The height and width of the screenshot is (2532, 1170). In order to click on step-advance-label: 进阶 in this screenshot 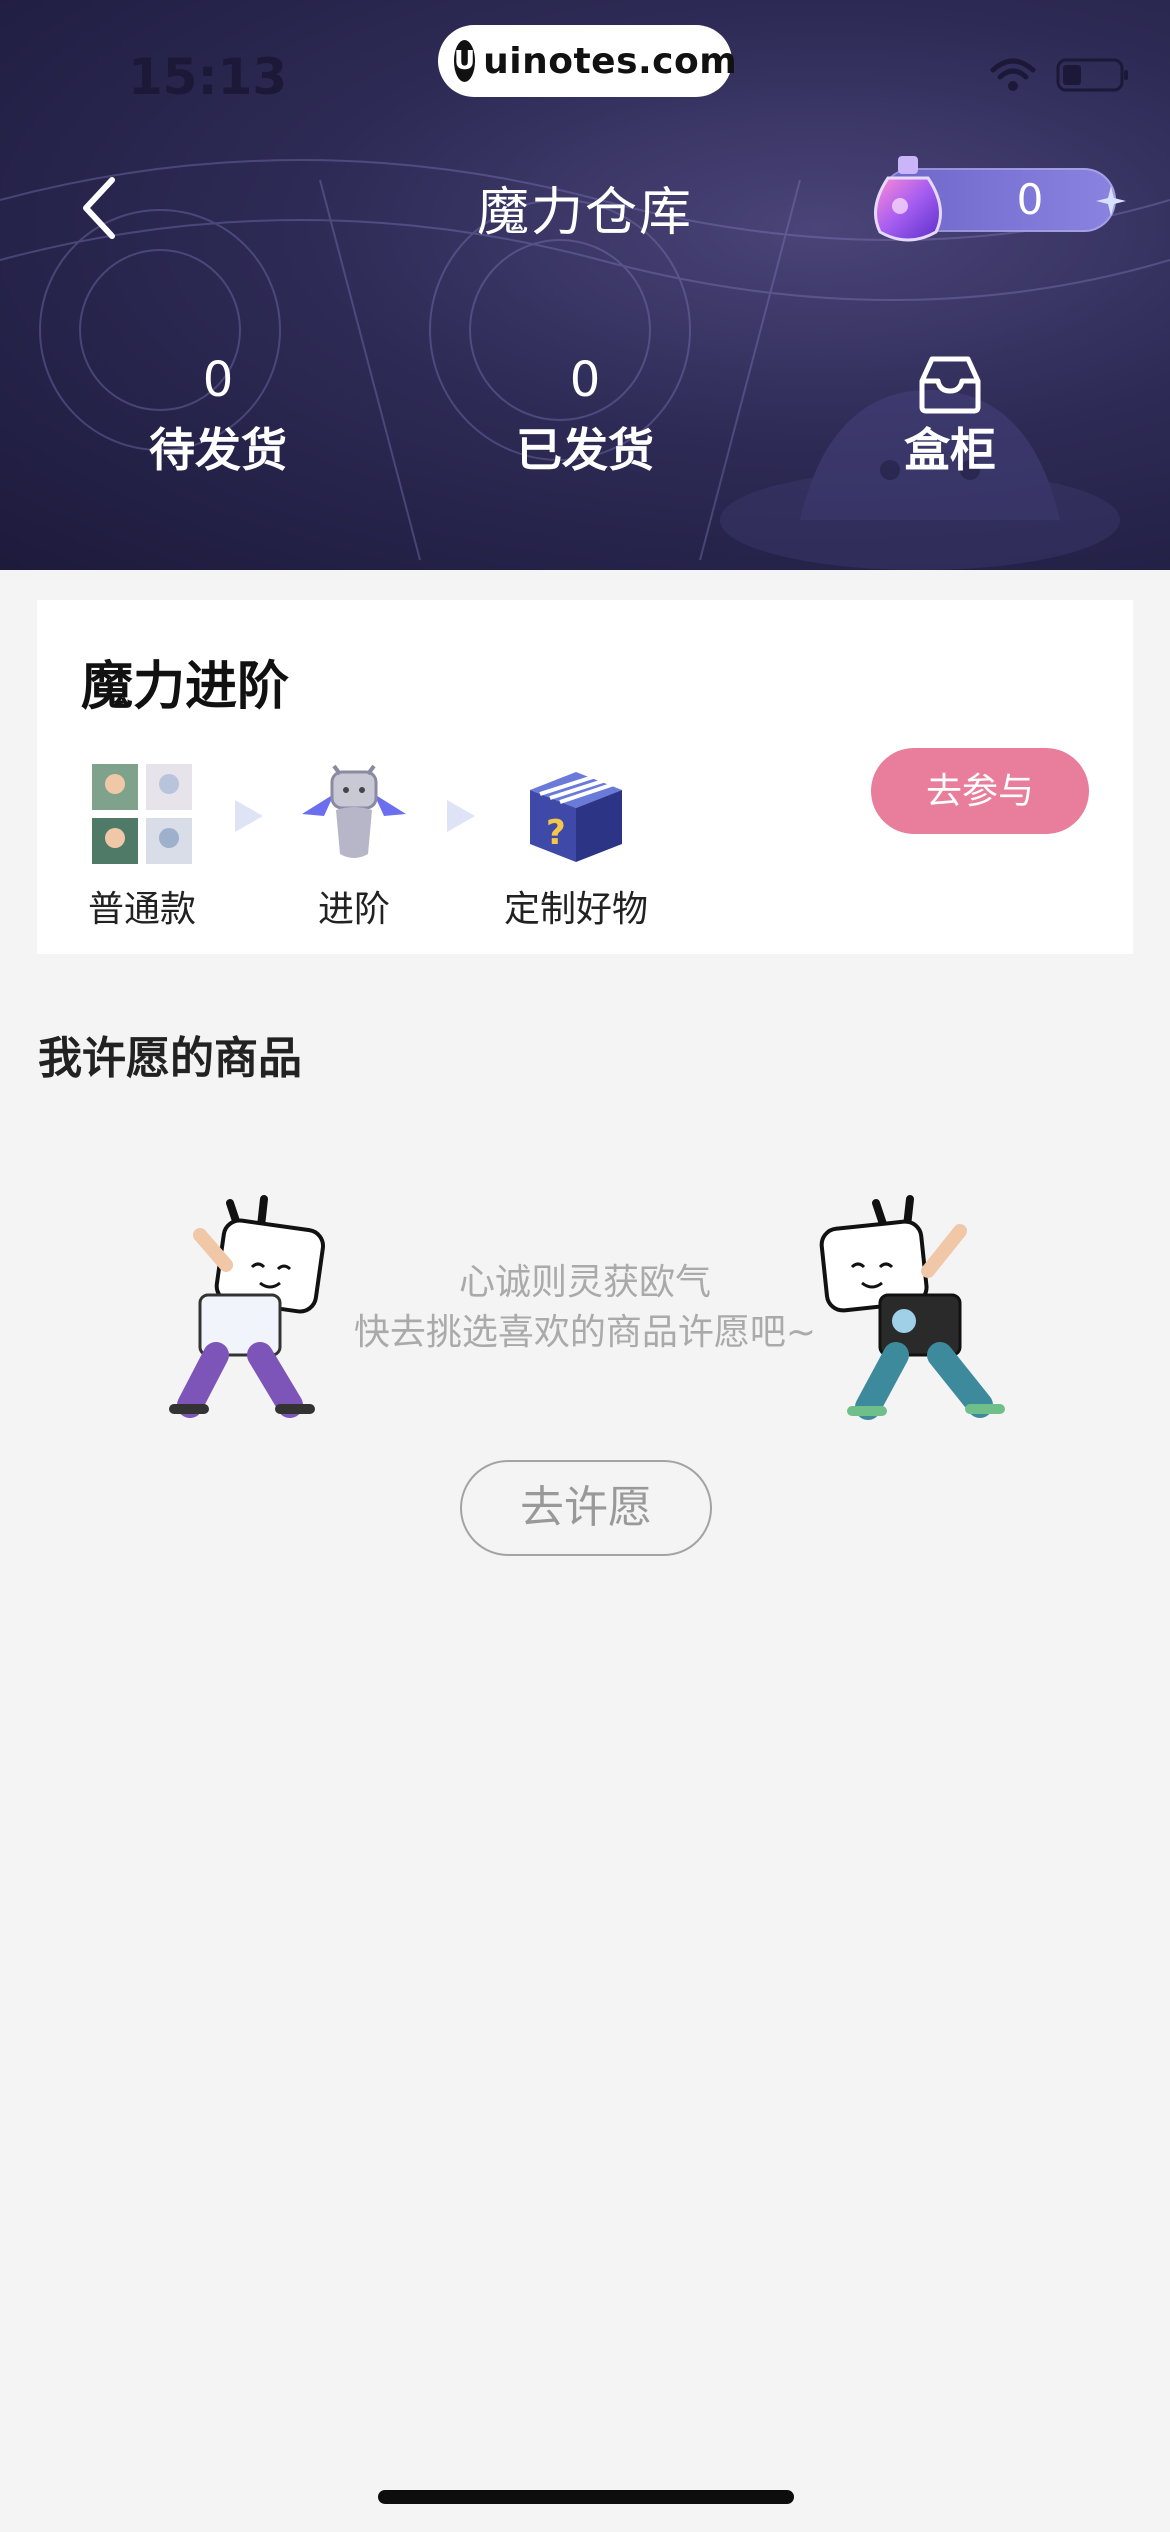, I will do `click(353, 909)`.